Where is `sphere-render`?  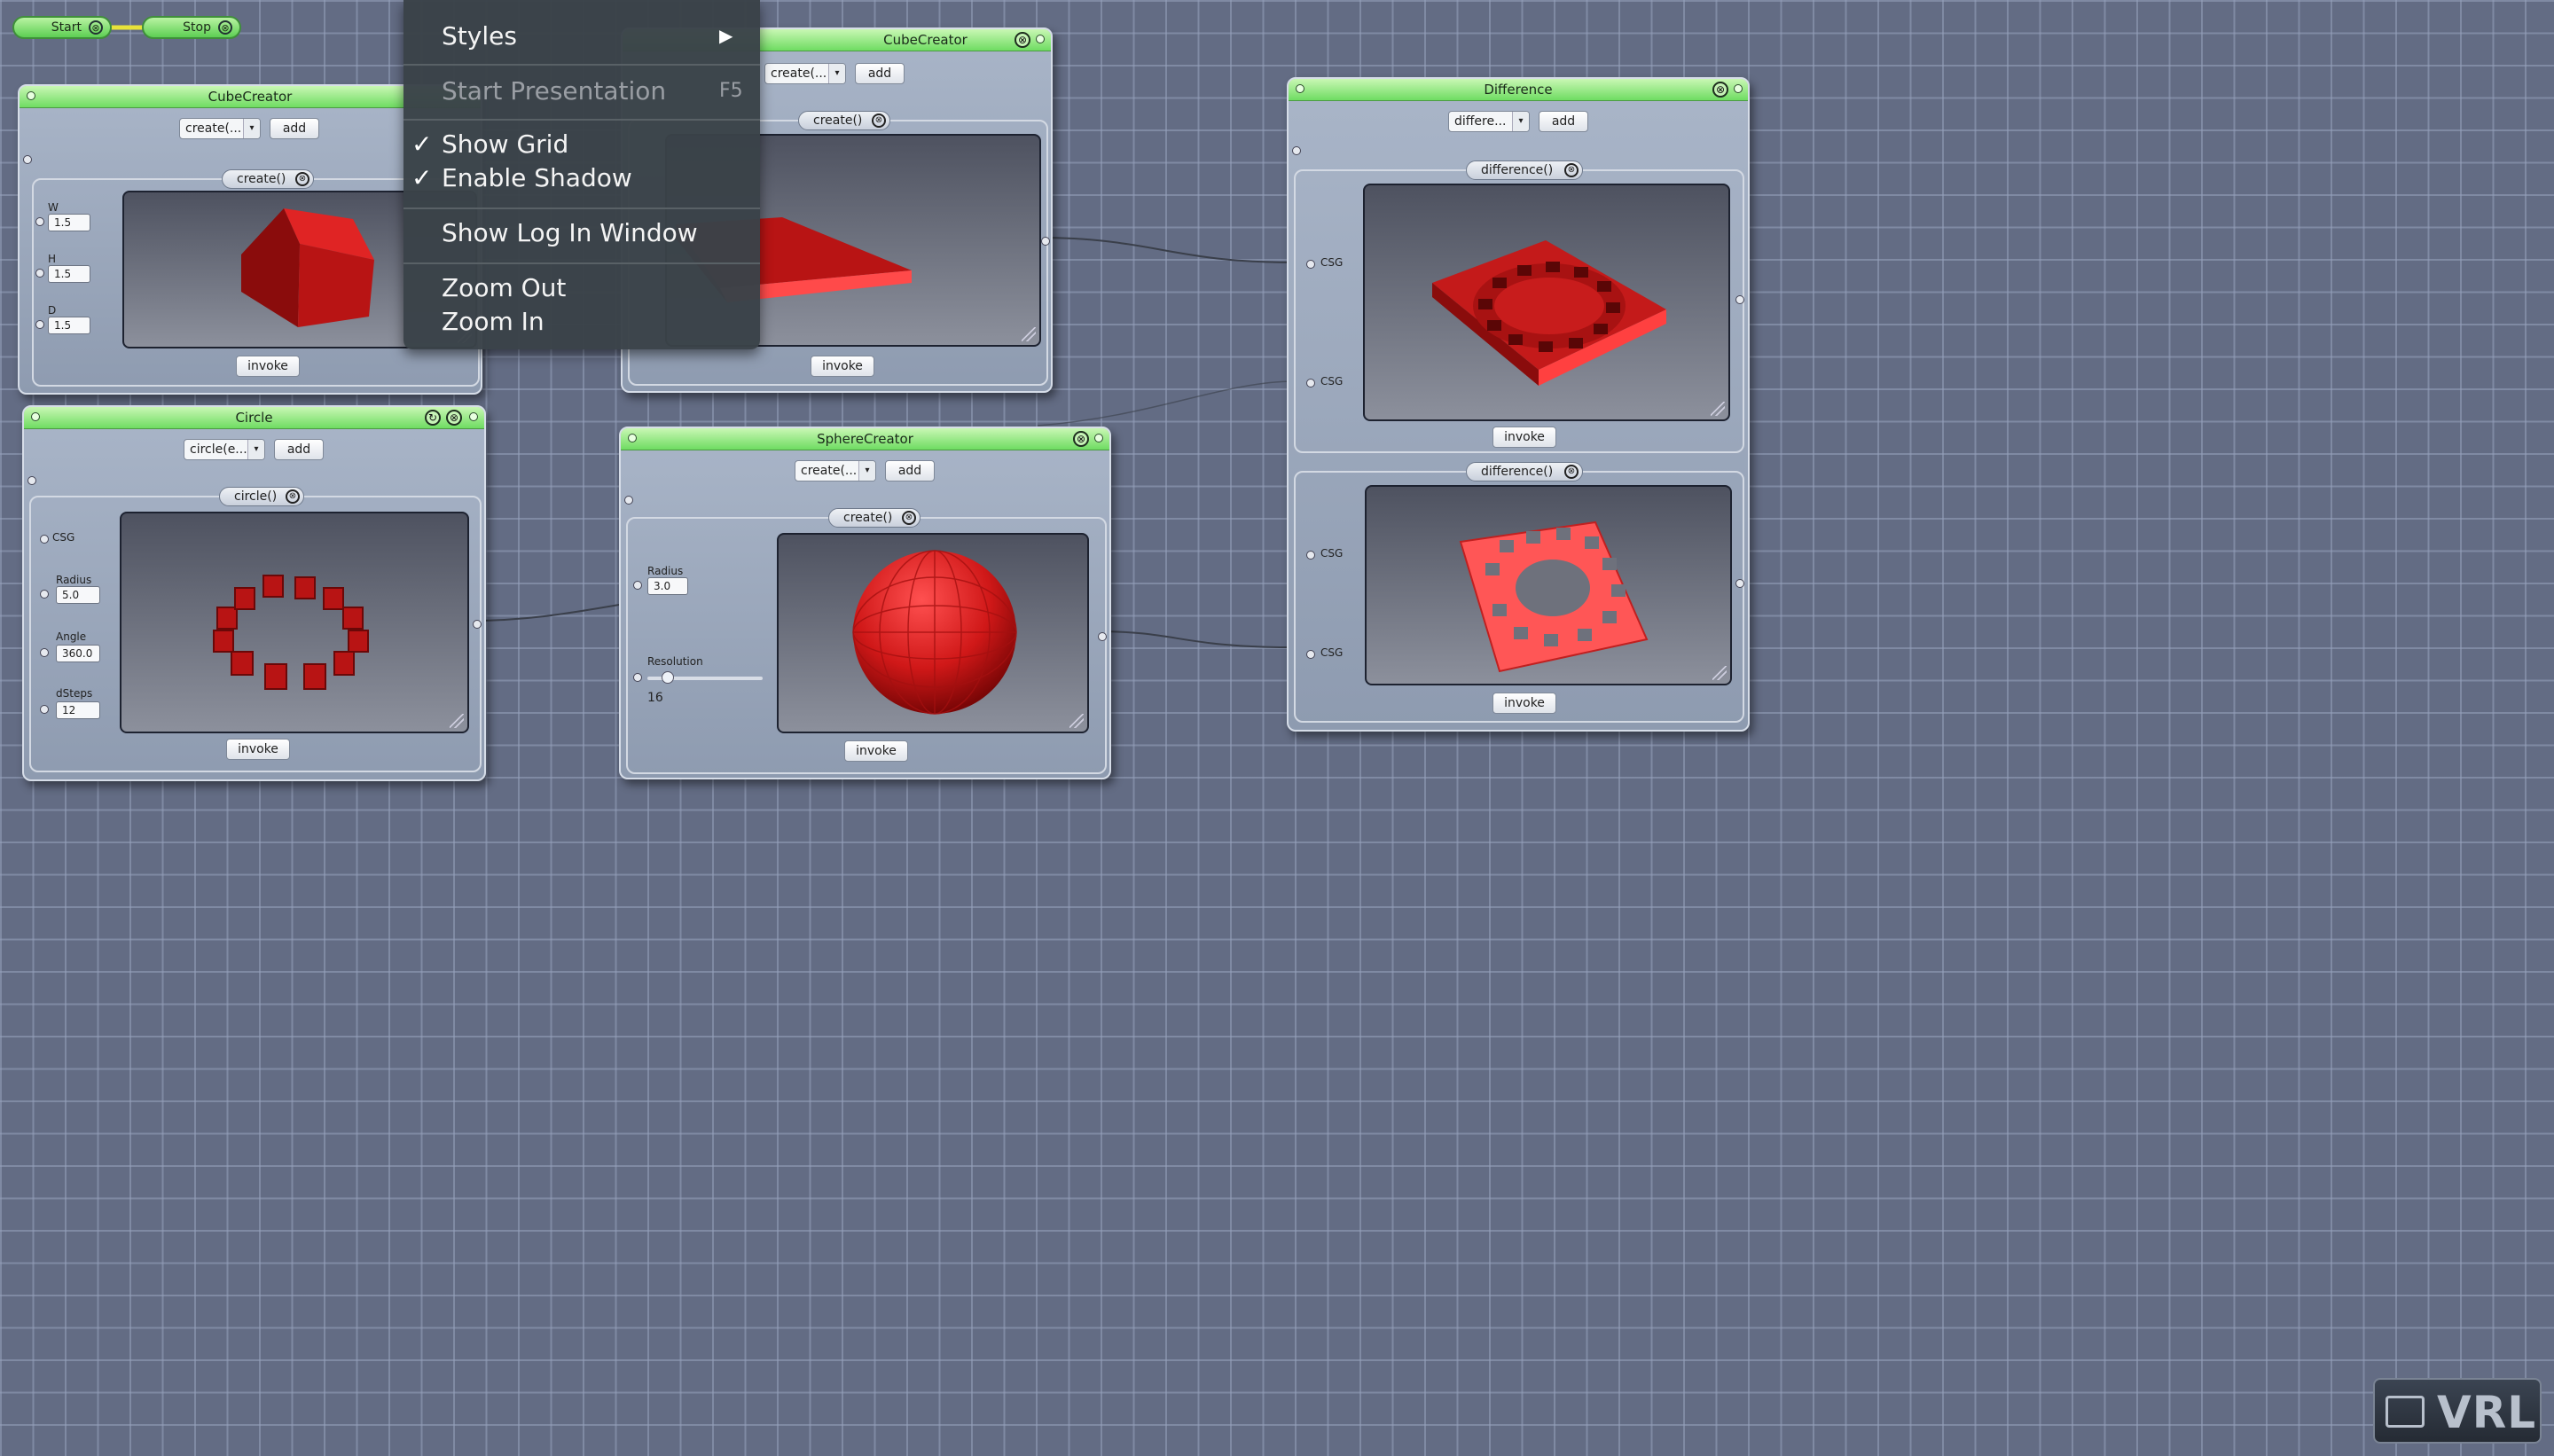
sphere-render is located at coordinates (934, 632).